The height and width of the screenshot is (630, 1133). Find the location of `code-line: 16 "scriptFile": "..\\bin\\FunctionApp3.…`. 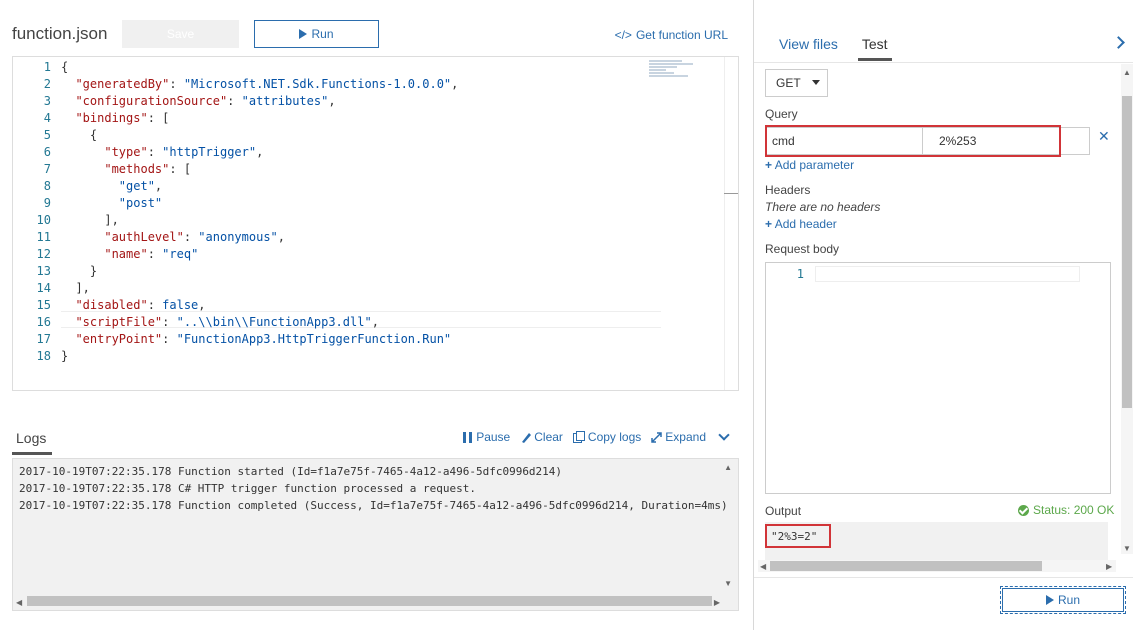

code-line: 16 "scriptFile": "..\\bin\\FunctionApp3.… is located at coordinates (196, 322).